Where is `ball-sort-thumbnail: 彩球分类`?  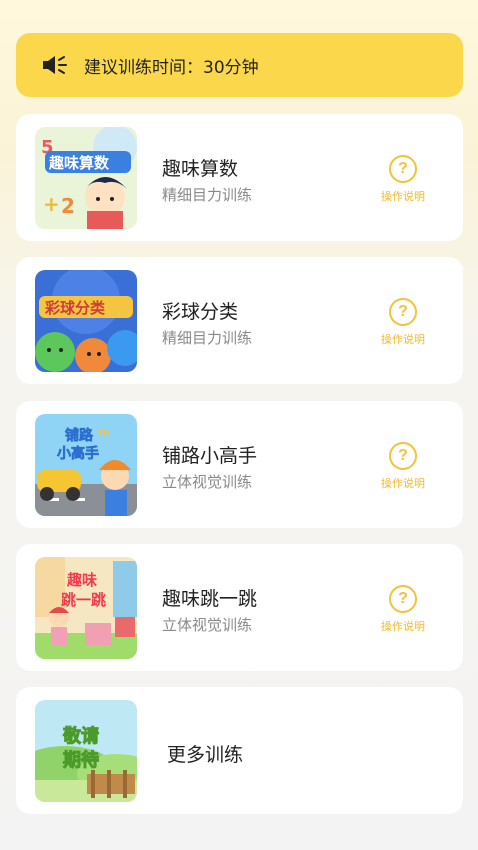
ball-sort-thumbnail: 彩球分类 is located at coordinates (86, 321).